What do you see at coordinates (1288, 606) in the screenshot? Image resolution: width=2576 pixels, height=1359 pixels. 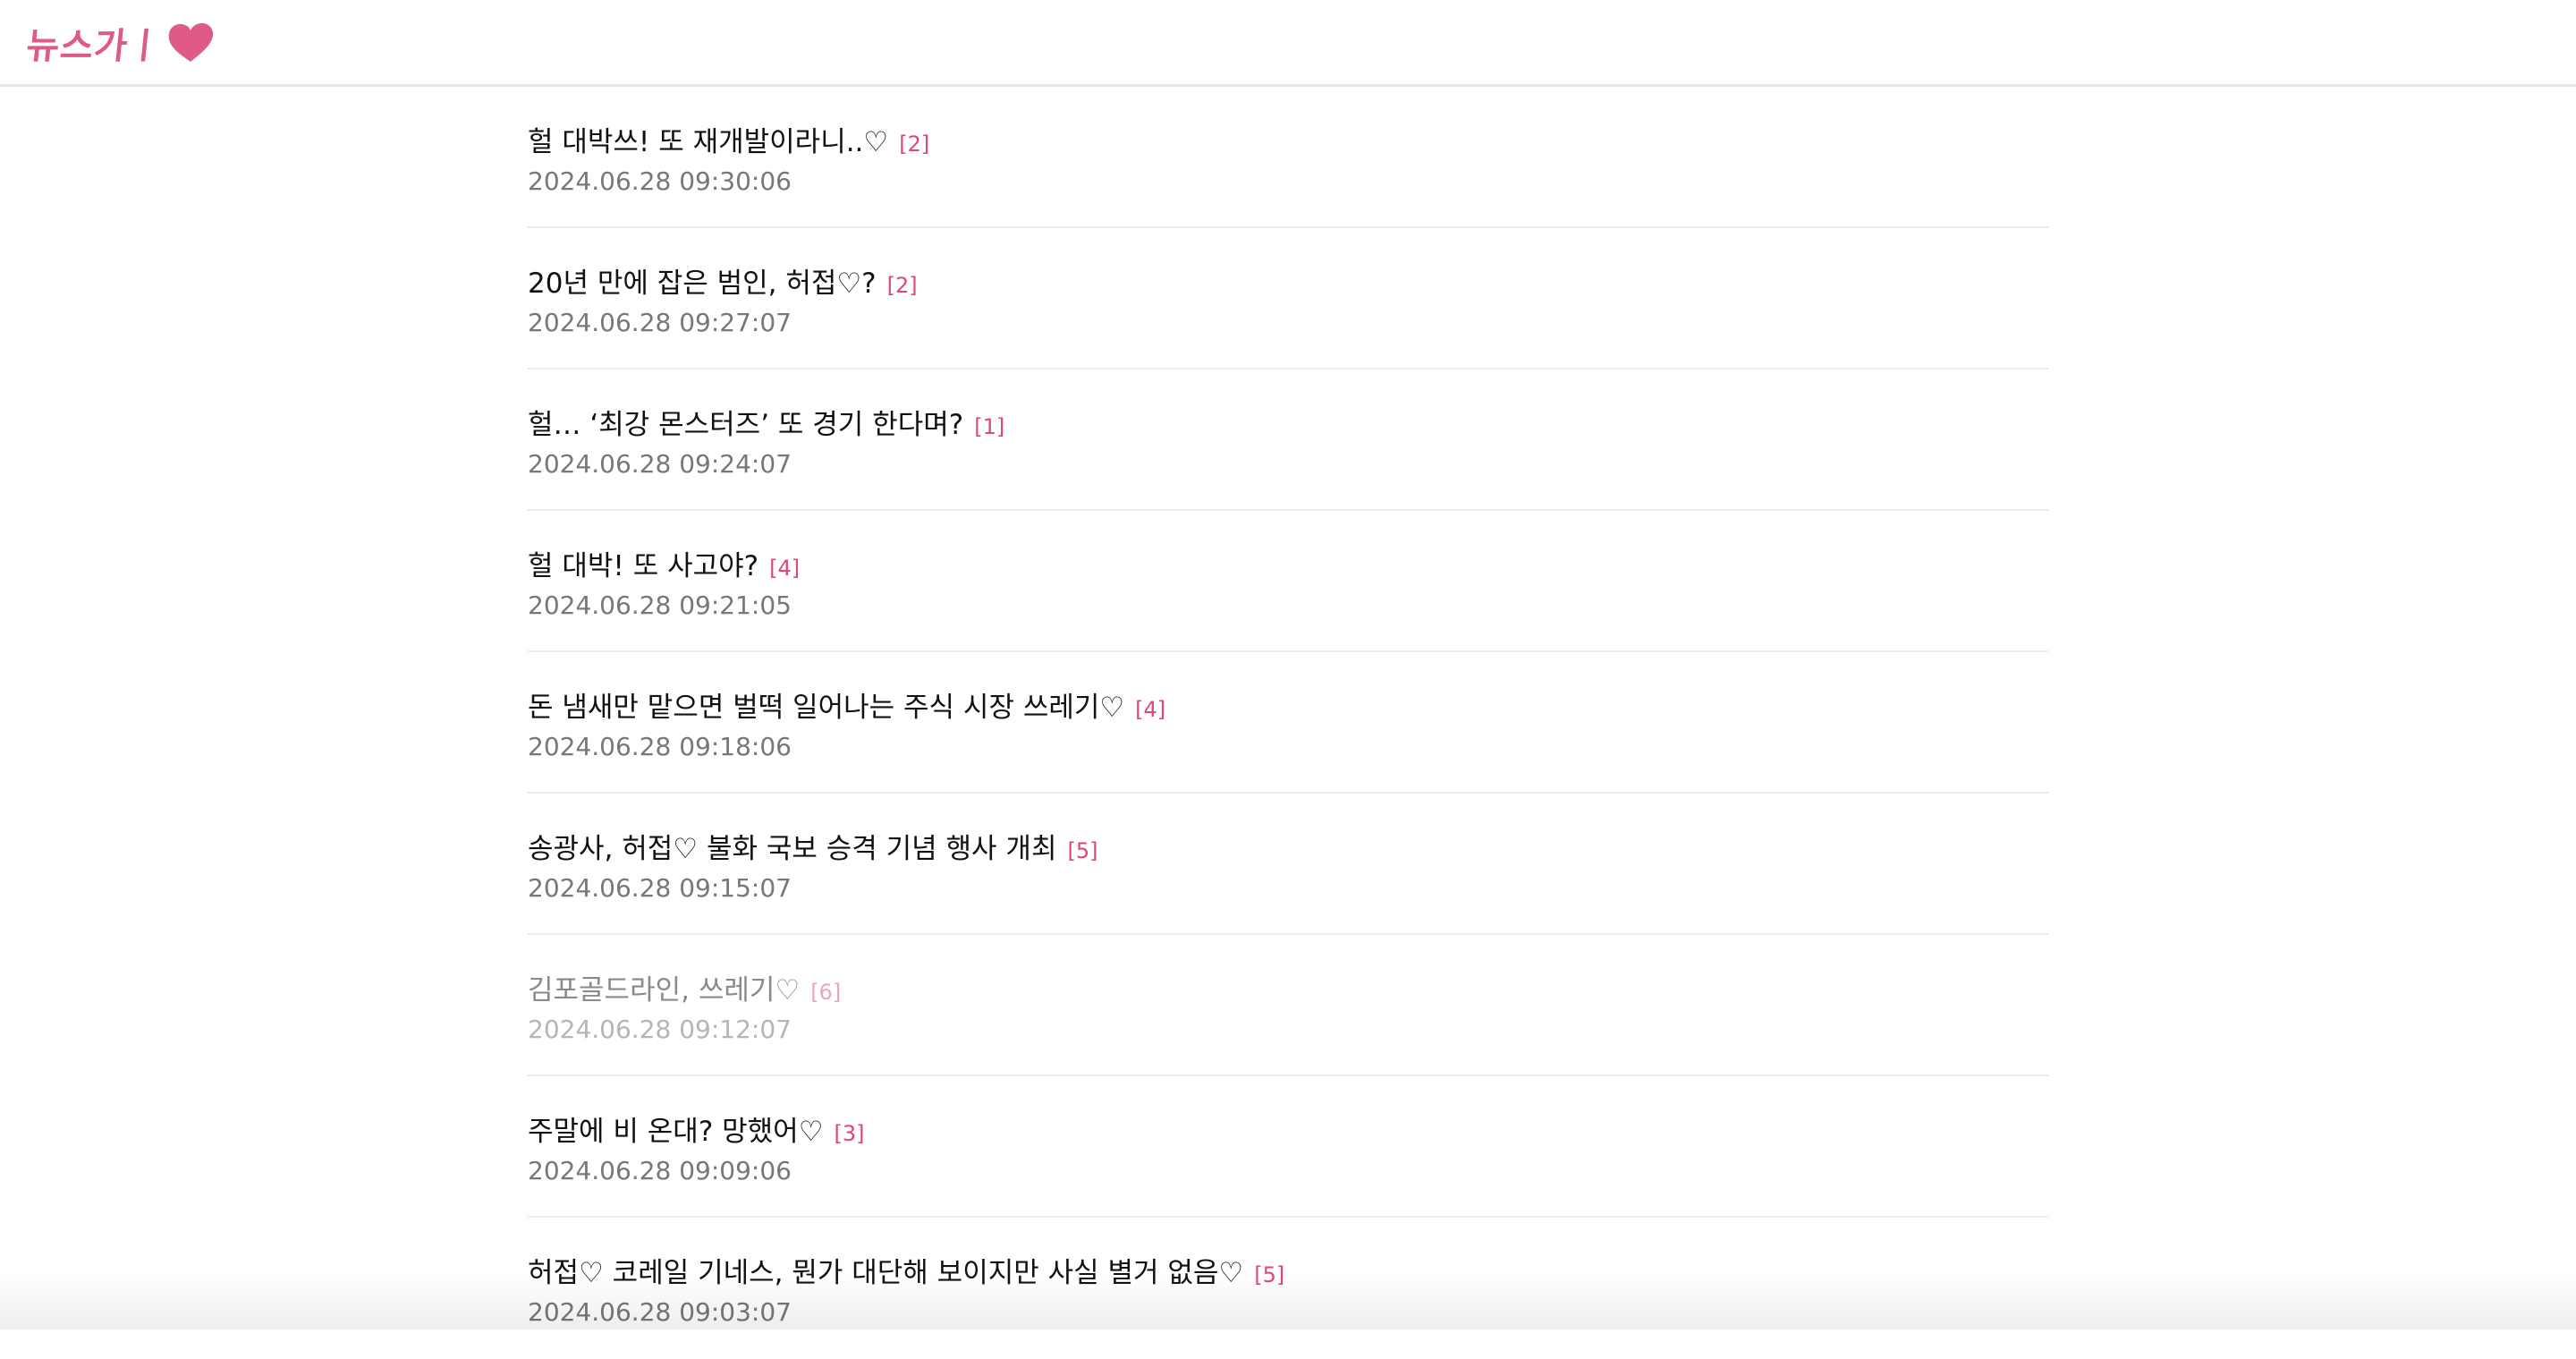 I see `article-date: 2024.06.28 09:21:05` at bounding box center [1288, 606].